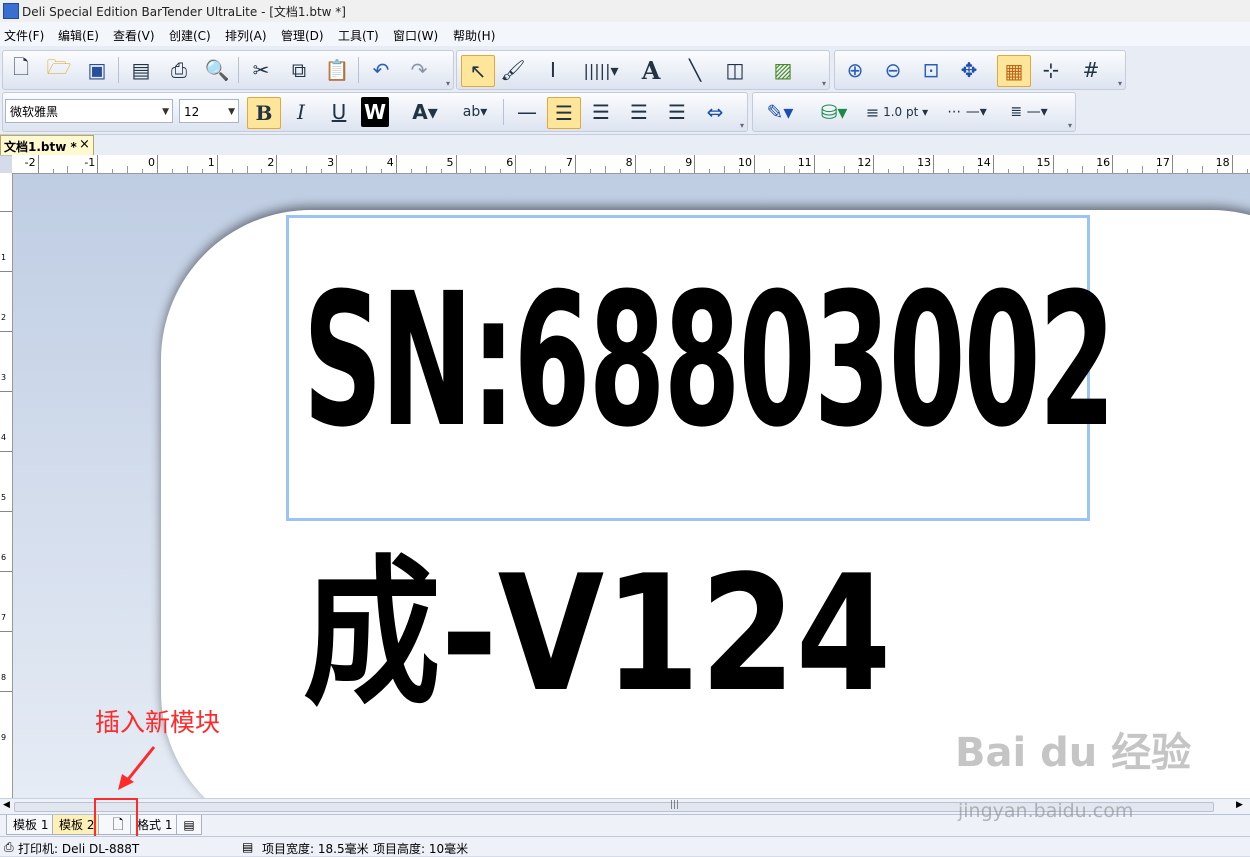  What do you see at coordinates (601, 70) in the screenshot?
I see `barcode-icon: |||||▾` at bounding box center [601, 70].